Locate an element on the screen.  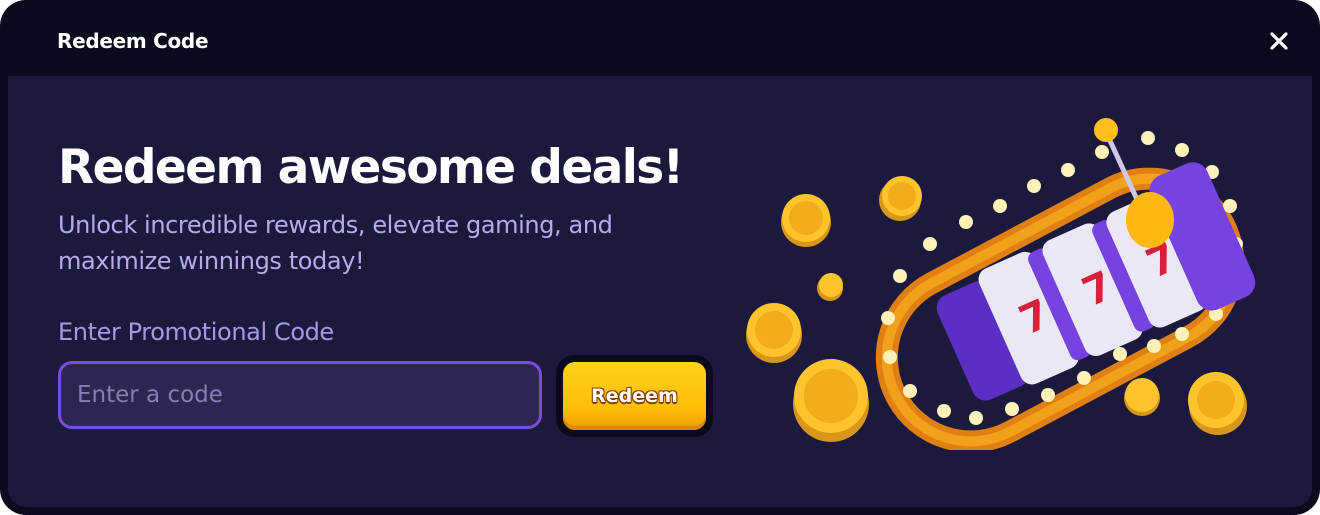
modal-header: Redeem Code is located at coordinates (660, 38).